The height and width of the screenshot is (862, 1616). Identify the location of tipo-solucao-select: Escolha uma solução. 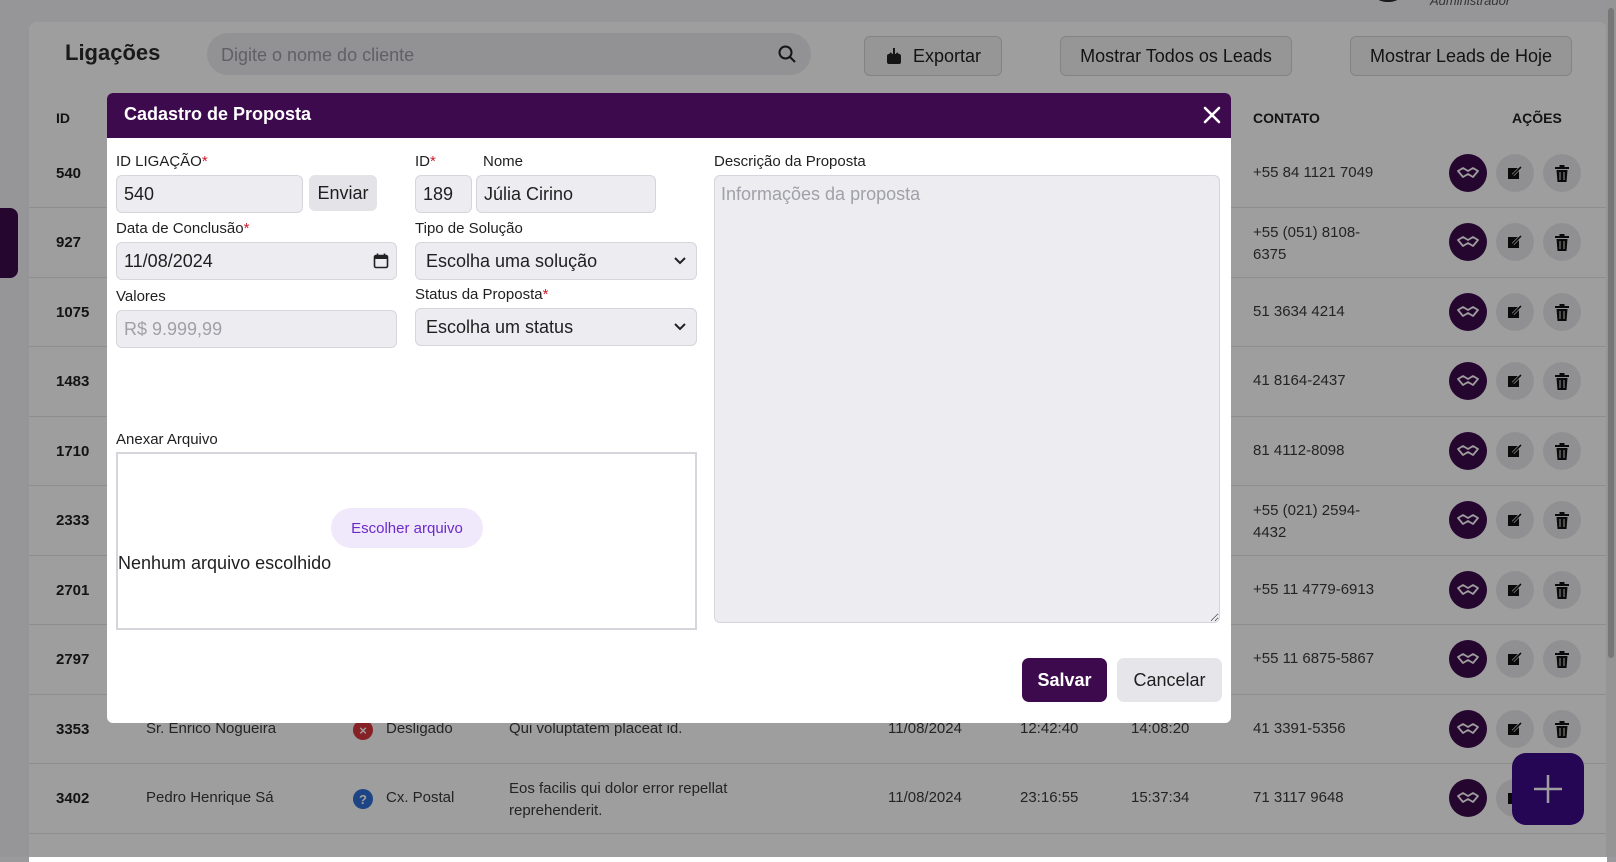
(556, 261).